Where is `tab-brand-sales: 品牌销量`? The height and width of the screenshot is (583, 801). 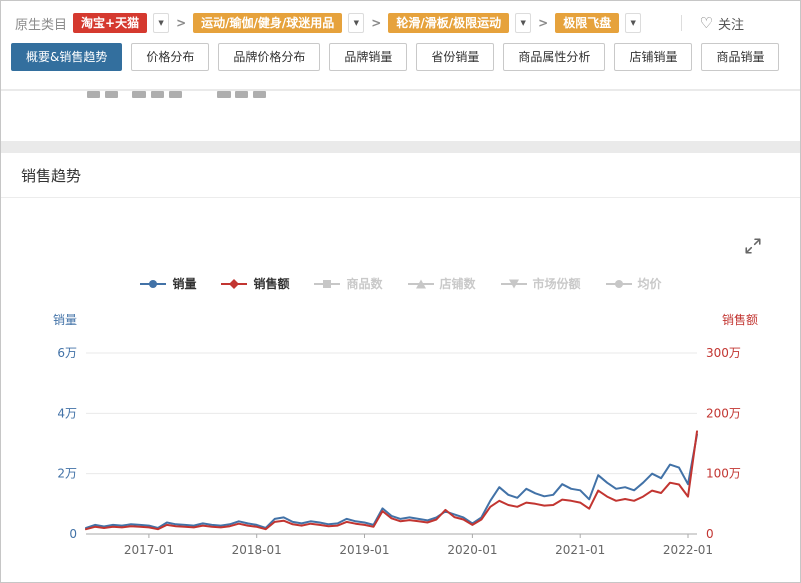
tab-brand-sales: 品牌销量 is located at coordinates (368, 57).